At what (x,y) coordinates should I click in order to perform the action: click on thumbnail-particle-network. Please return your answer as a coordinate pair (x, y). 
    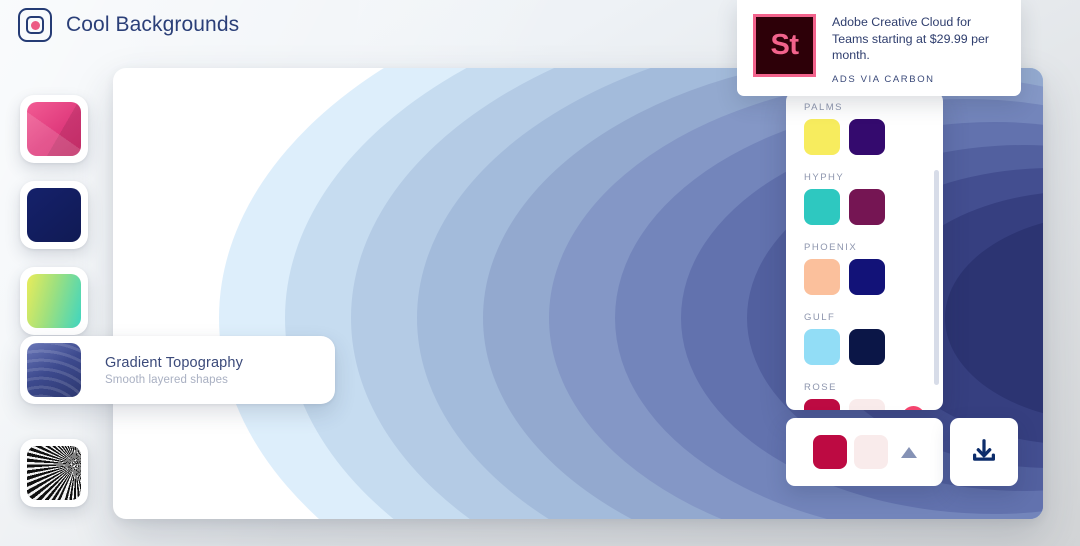
    Looking at the image, I should click on (54, 215).